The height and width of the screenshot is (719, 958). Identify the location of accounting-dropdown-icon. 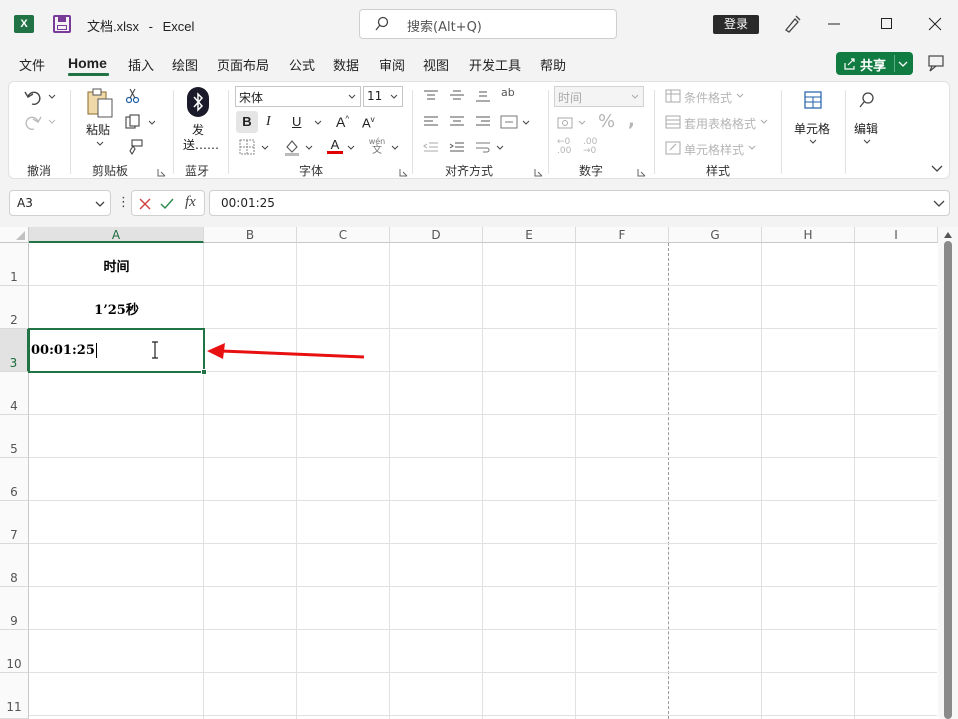
(582, 123).